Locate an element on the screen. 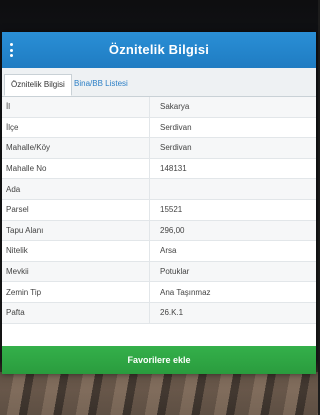 The width and height of the screenshot is (320, 415). table-row: İlçe Serdivan is located at coordinates (159, 128).